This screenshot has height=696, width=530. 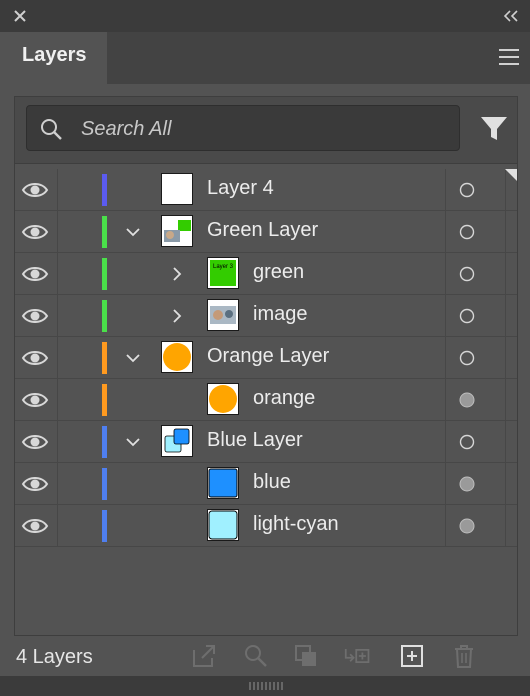 I want to click on layer-row: Orange Layer, so click(x=266, y=358).